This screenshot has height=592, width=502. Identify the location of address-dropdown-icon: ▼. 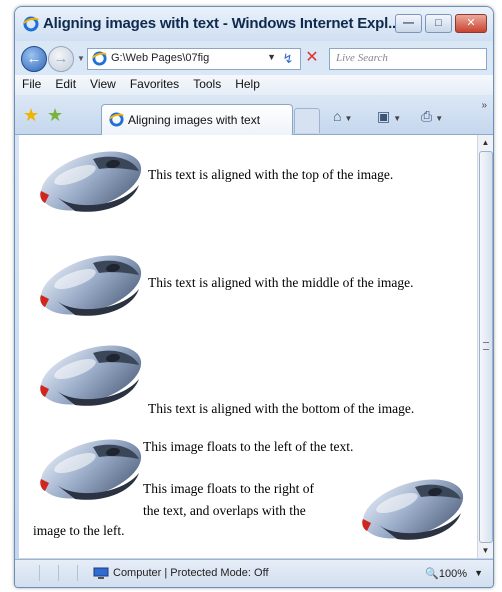
(271, 57).